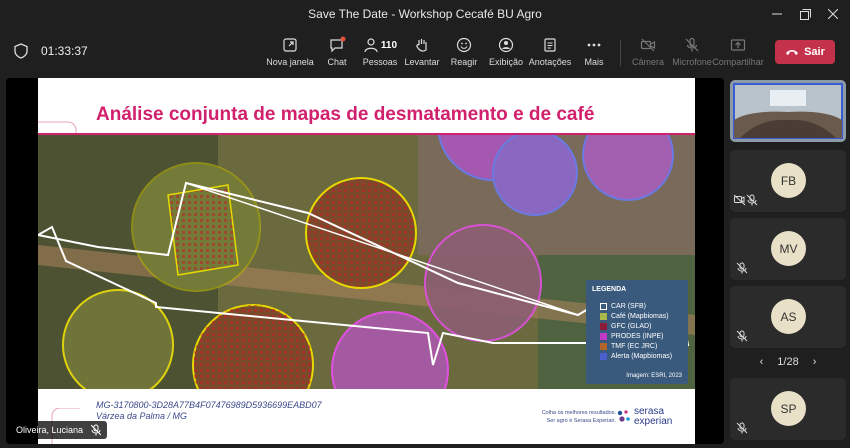 Image resolution: width=850 pixels, height=448 pixels. I want to click on restore-icon, so click(805, 14).